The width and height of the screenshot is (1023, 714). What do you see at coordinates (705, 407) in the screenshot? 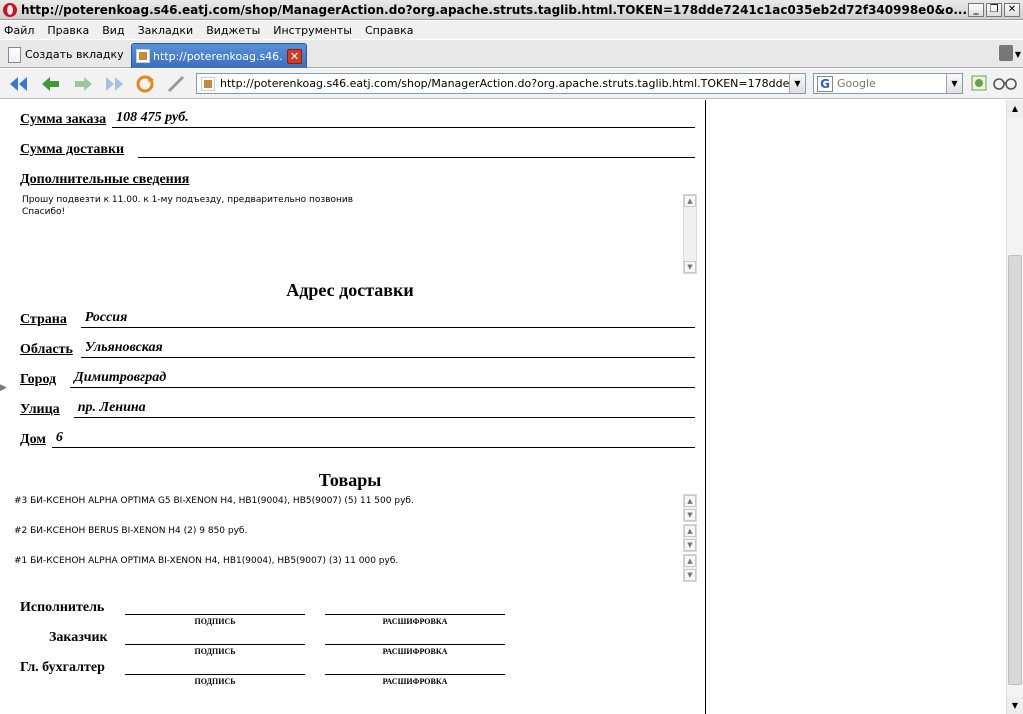
I see `page-divider` at bounding box center [705, 407].